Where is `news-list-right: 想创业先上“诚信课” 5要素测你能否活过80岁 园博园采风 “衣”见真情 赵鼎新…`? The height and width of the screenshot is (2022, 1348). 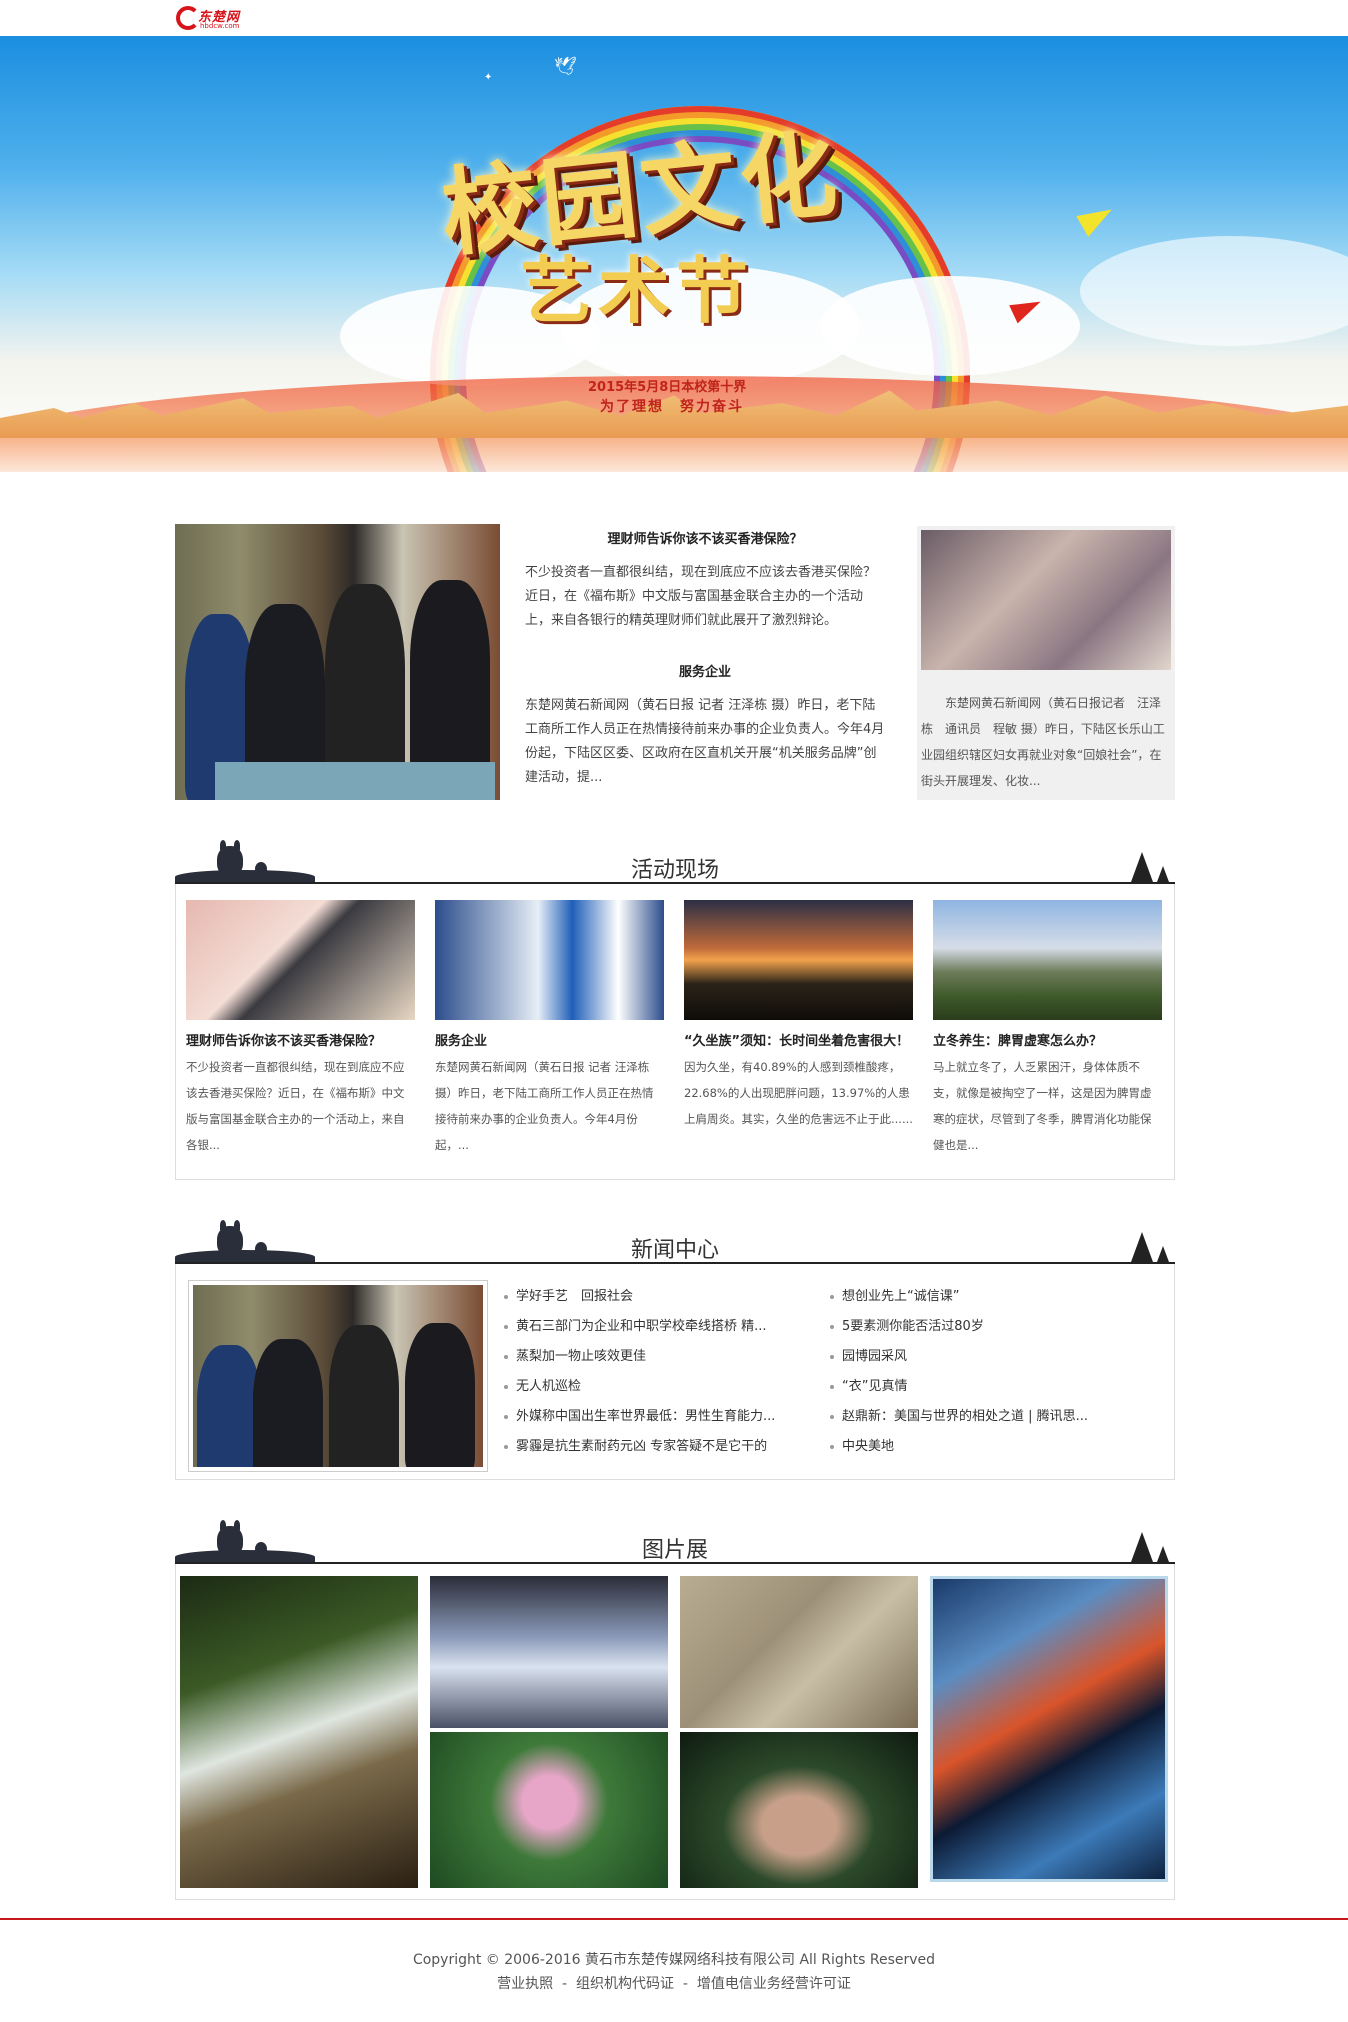 news-list-right: 想创业先上“诚信课” 5要素测你能否活过80岁 园博园采风 “衣”见真情 赵鼎新… is located at coordinates (983, 1372).